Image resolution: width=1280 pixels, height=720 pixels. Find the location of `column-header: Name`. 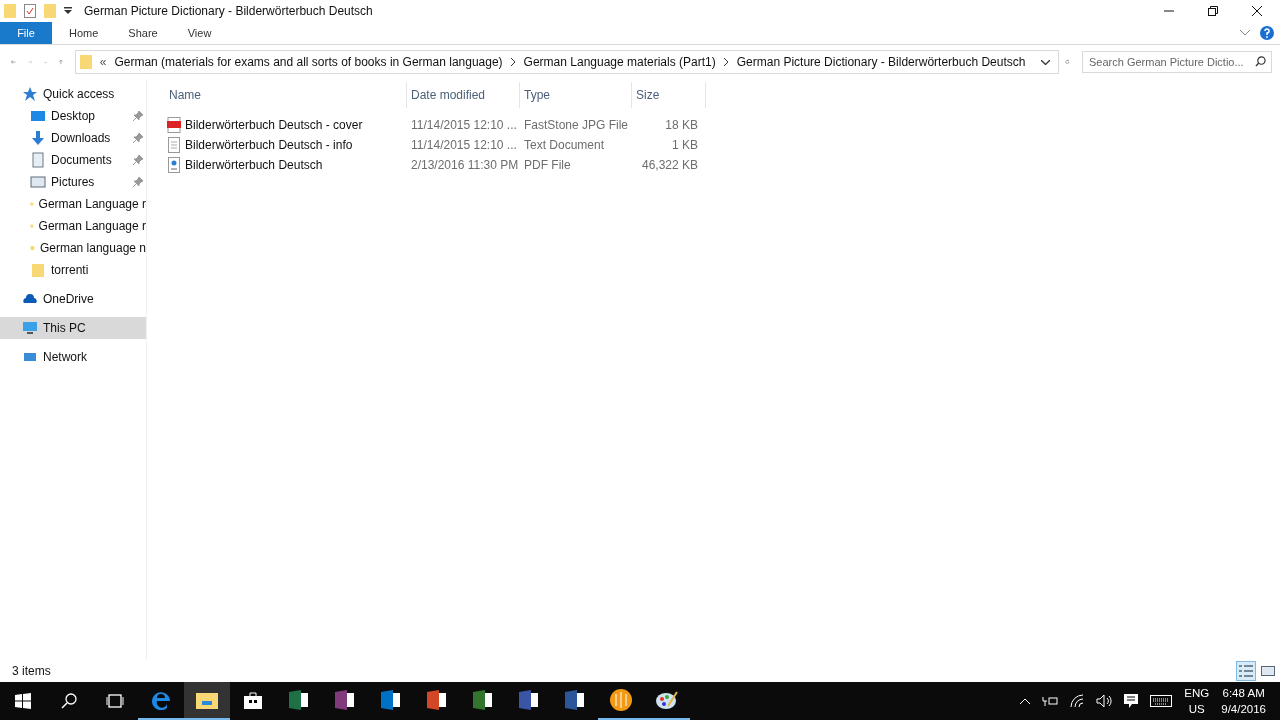

column-header: Name is located at coordinates (286, 95).